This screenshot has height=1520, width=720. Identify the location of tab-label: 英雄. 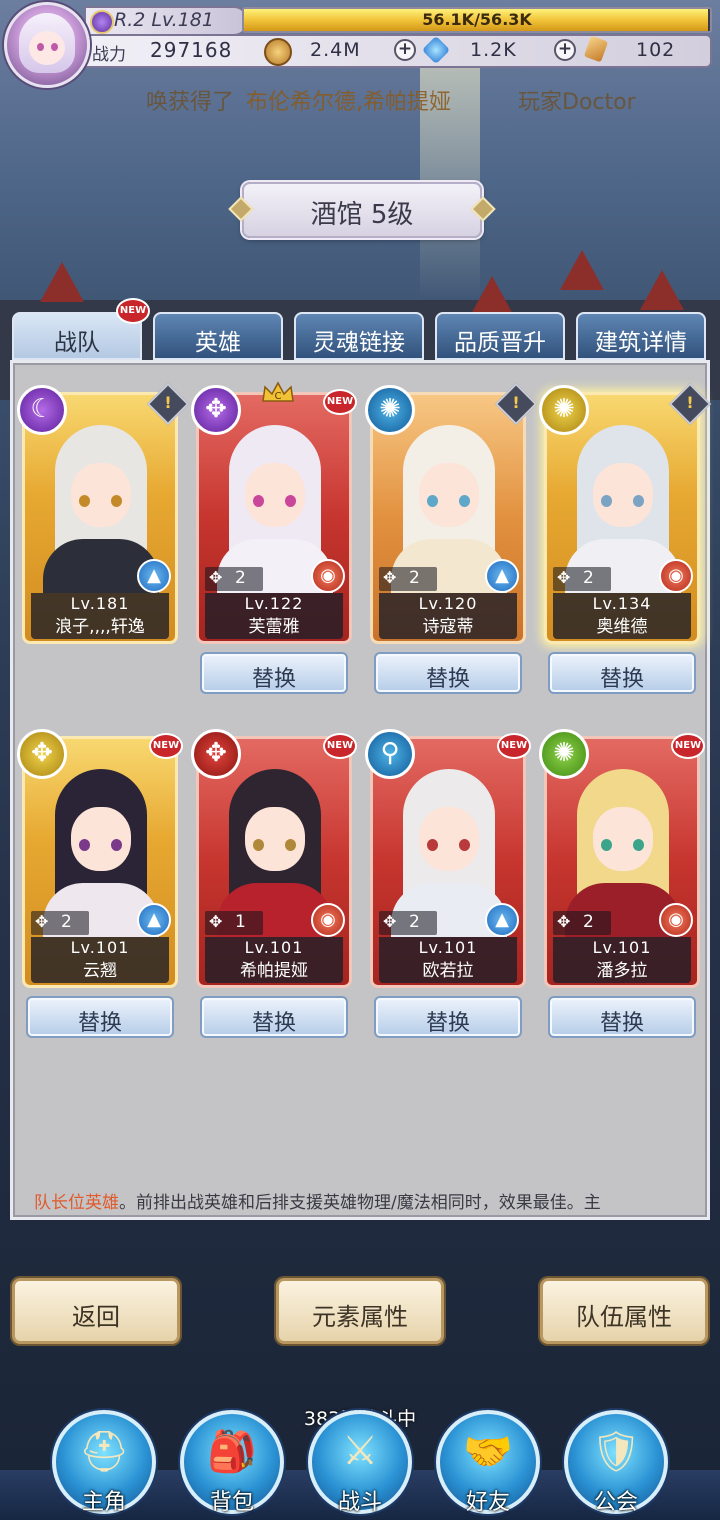
(218, 343).